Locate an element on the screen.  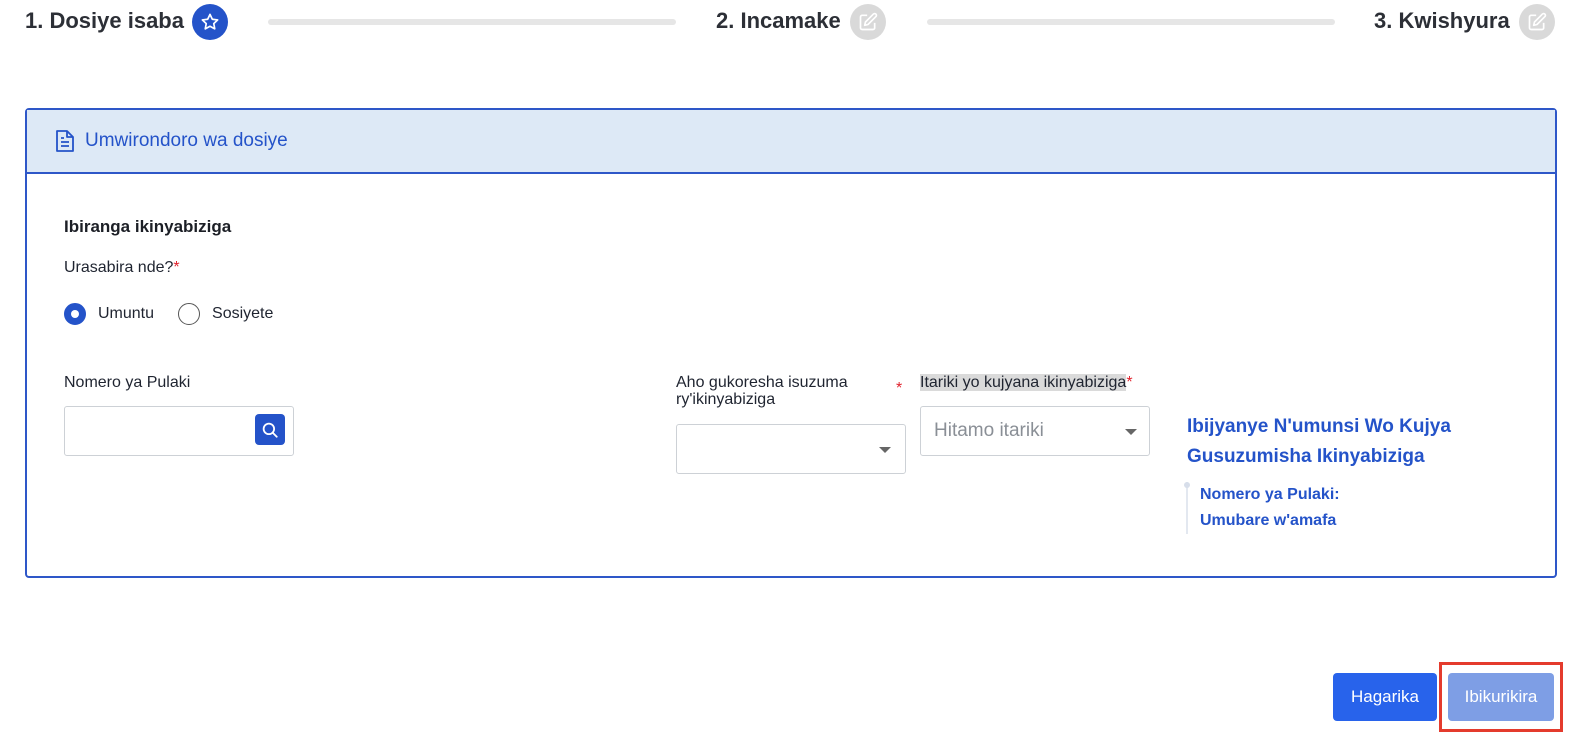
step-2-title: 2. Incamake is located at coordinates (778, 20).